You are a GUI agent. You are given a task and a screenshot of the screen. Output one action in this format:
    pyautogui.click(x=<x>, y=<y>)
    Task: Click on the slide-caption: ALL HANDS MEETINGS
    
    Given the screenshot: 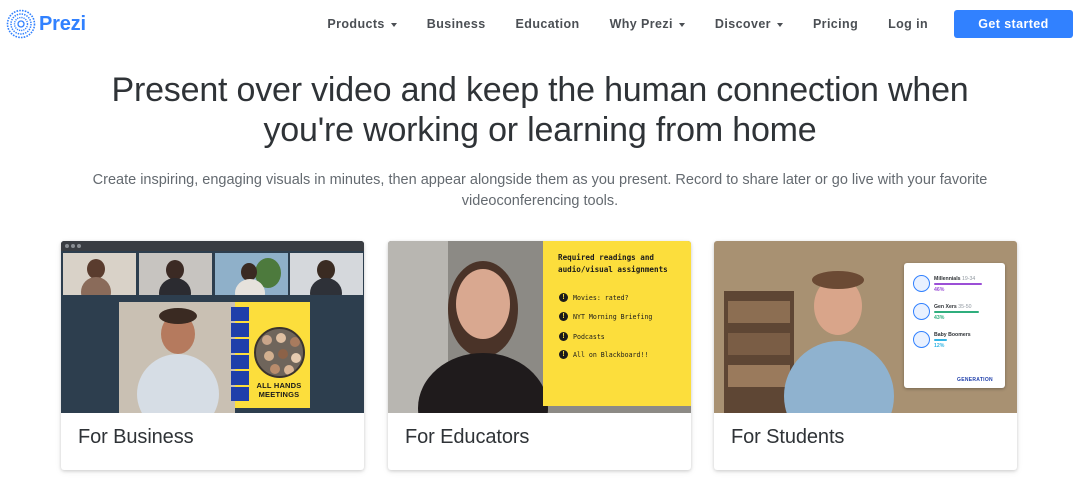 What is the action you would take?
    pyautogui.click(x=279, y=390)
    